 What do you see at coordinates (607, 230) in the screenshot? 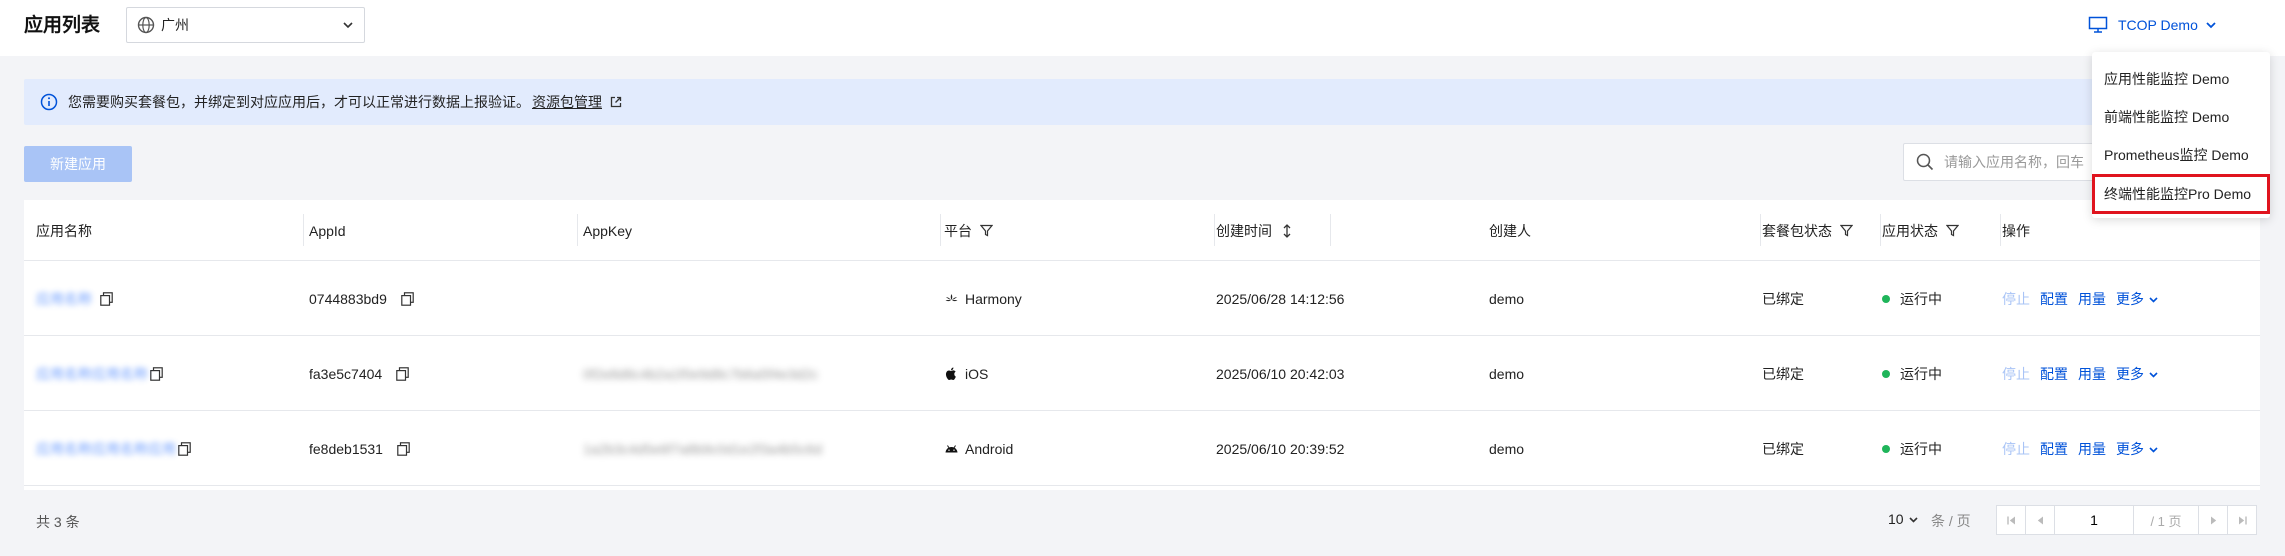
I see `col-appkey: AppKey` at bounding box center [607, 230].